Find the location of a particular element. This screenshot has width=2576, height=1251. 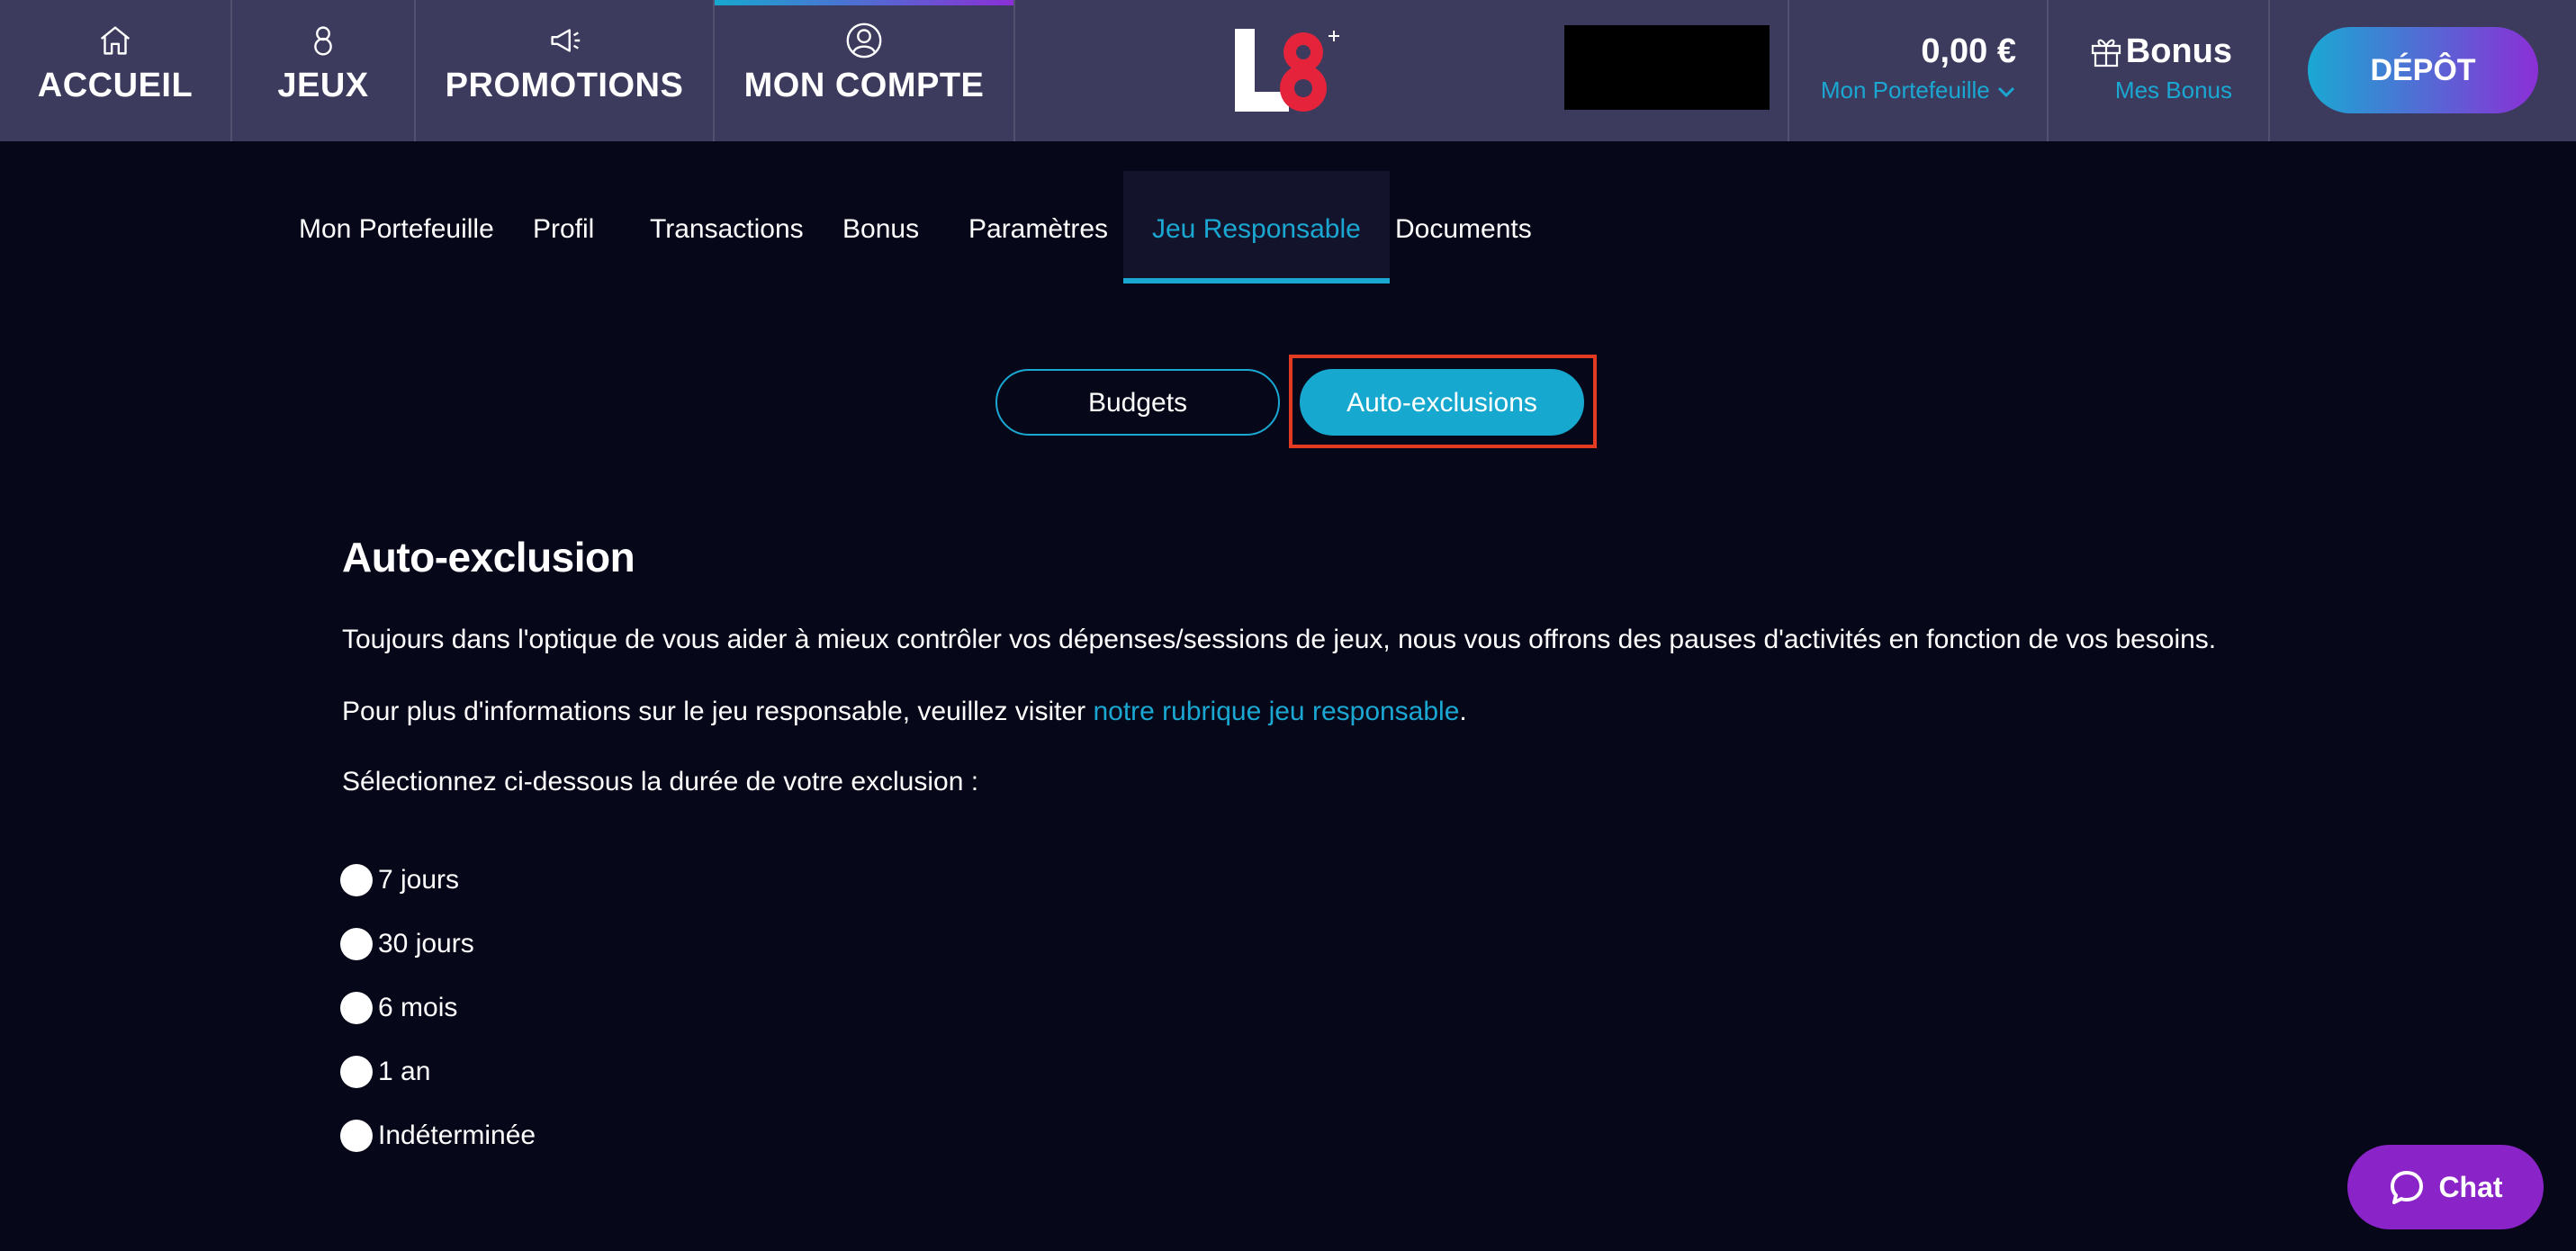

jeu-responsable-link: notre rubrique jeu responsable is located at coordinates (1276, 711).